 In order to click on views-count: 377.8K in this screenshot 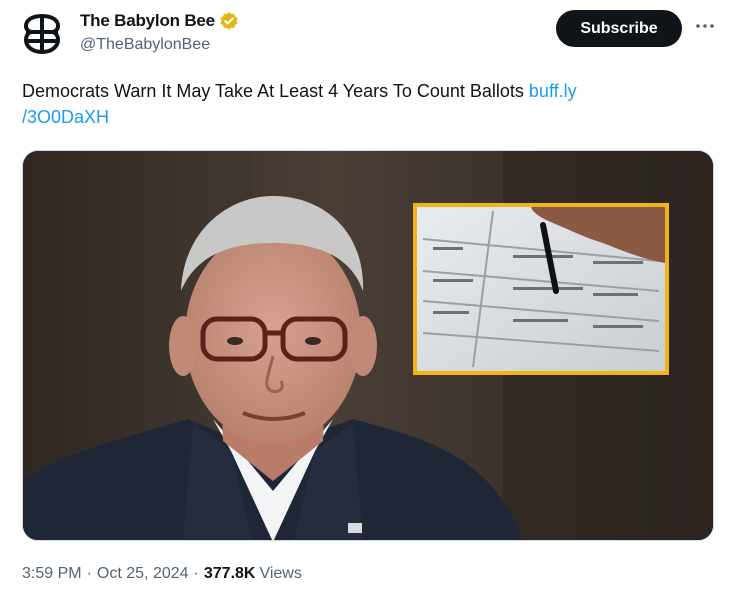, I will do `click(230, 574)`.